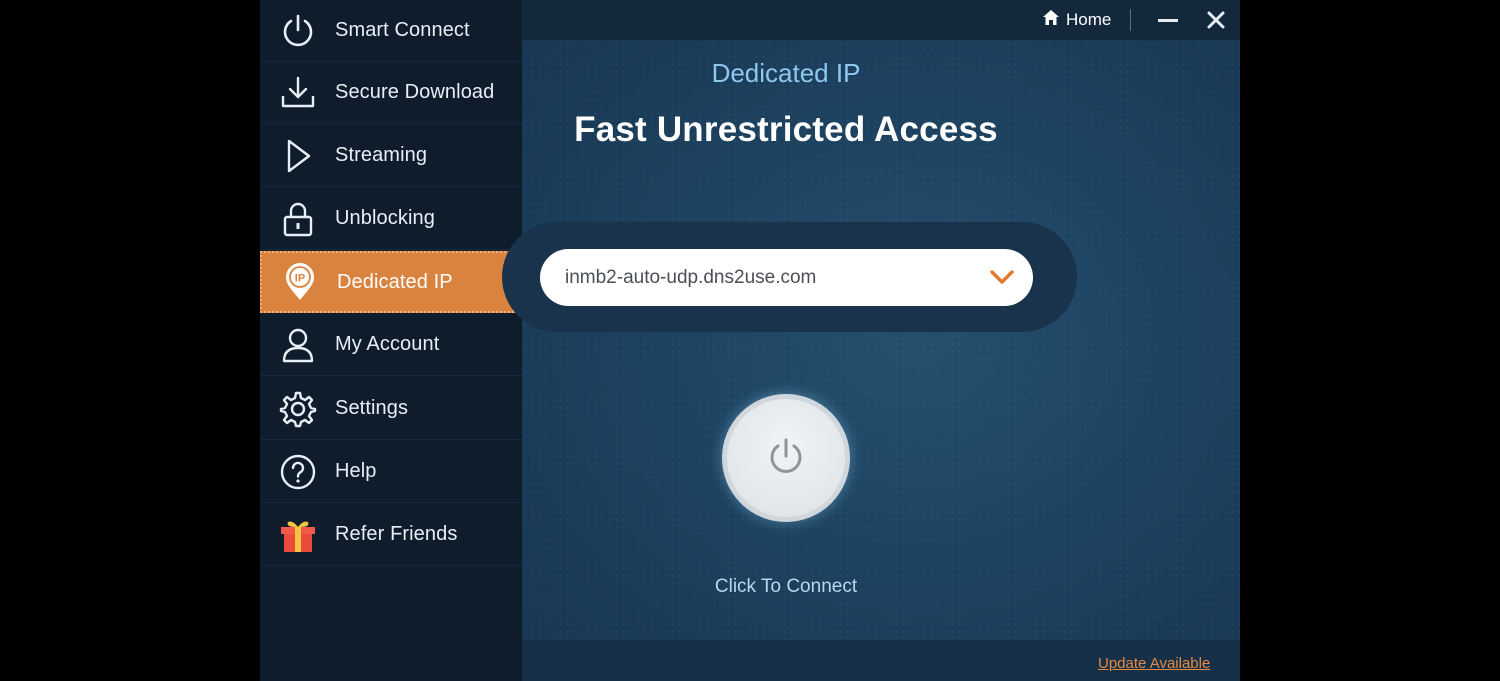 This screenshot has height=681, width=1500. I want to click on connect-button, so click(786, 458).